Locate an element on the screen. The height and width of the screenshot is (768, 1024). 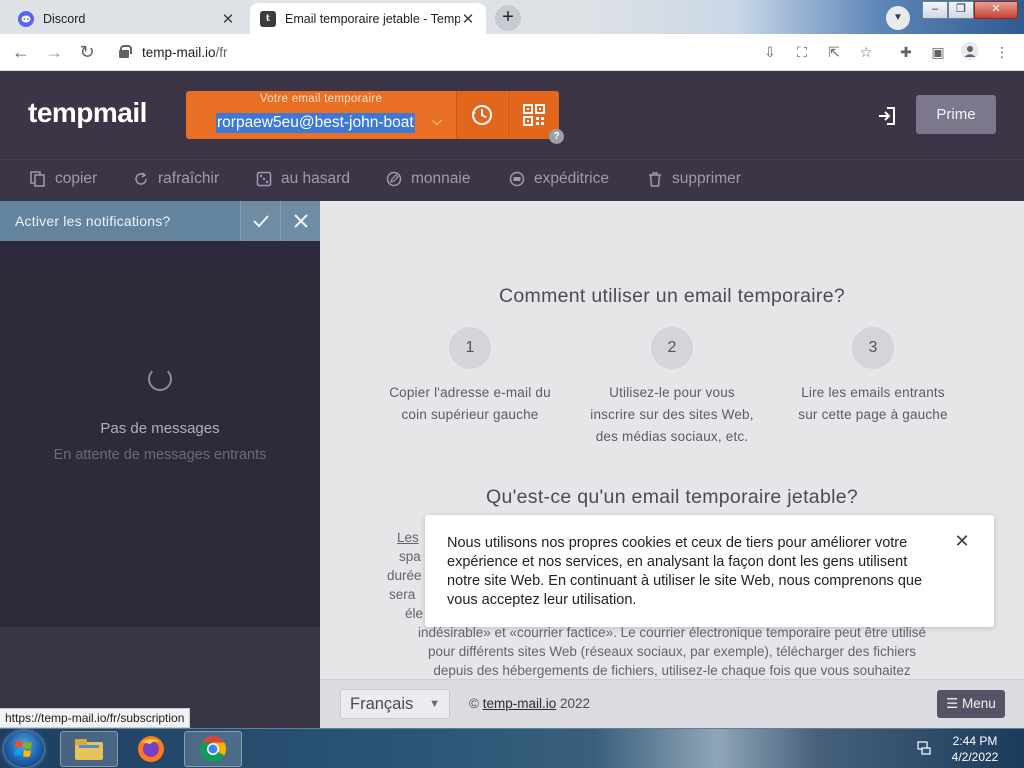
random-button: au hasard is located at coordinates (303, 179).